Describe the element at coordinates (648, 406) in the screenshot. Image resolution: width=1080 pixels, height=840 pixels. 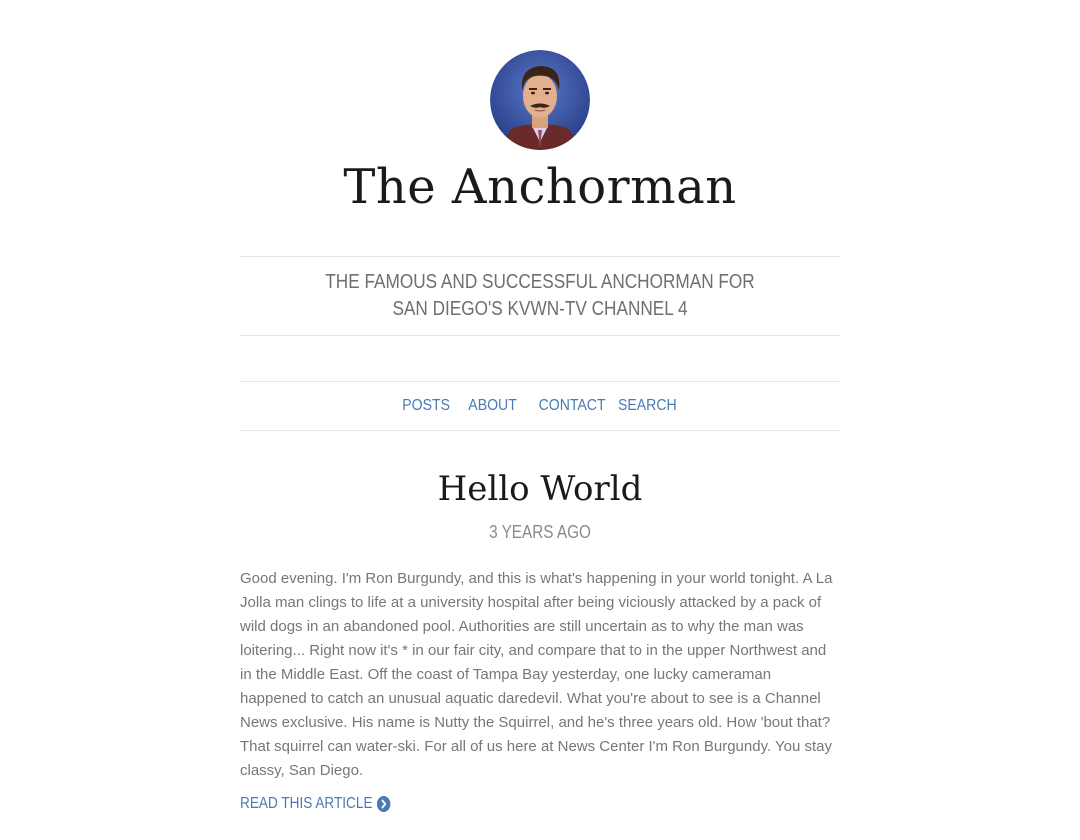
I see `nav-search: SEARCH` at that location.